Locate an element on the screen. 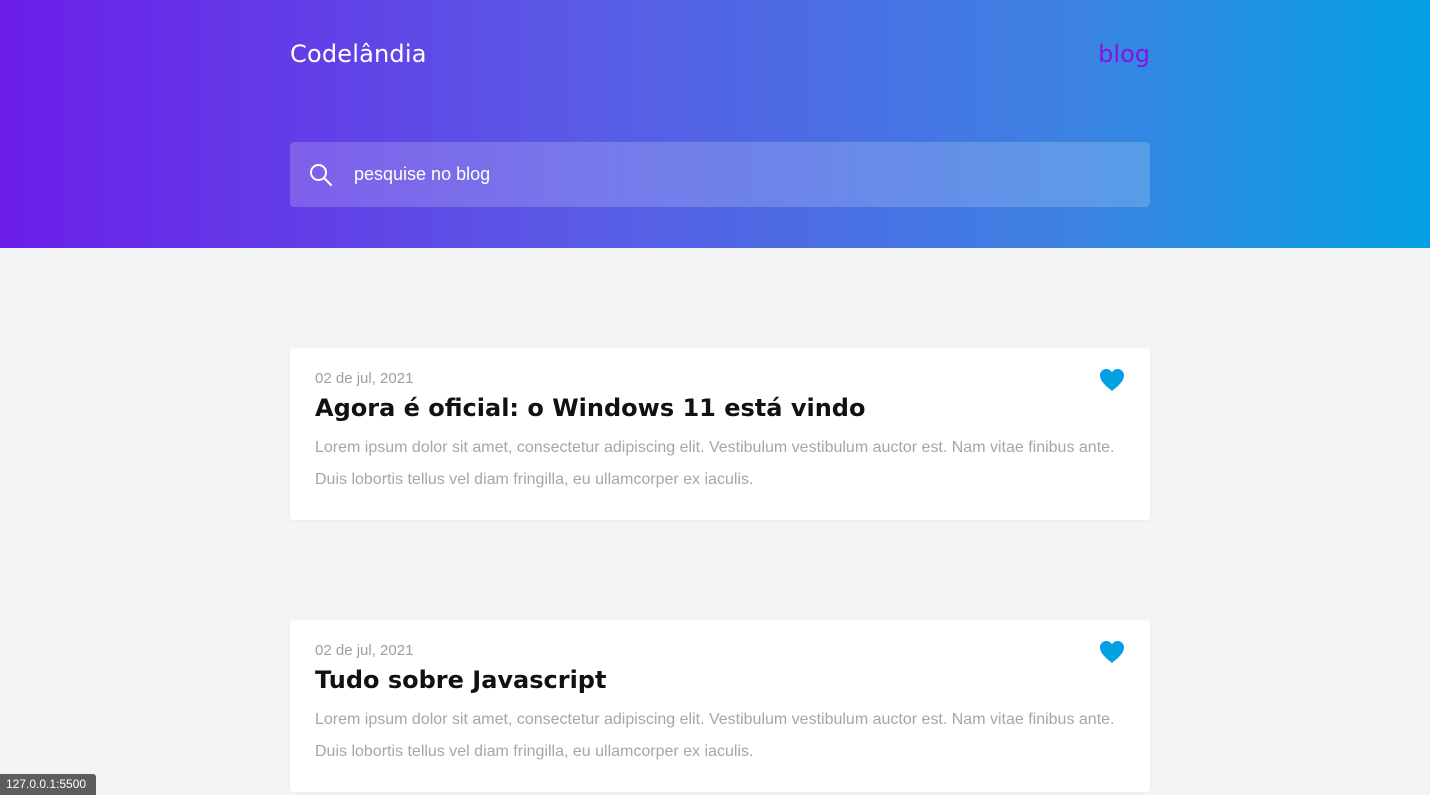 The height and width of the screenshot is (795, 1430). nav-link-blog: blog is located at coordinates (1124, 54).